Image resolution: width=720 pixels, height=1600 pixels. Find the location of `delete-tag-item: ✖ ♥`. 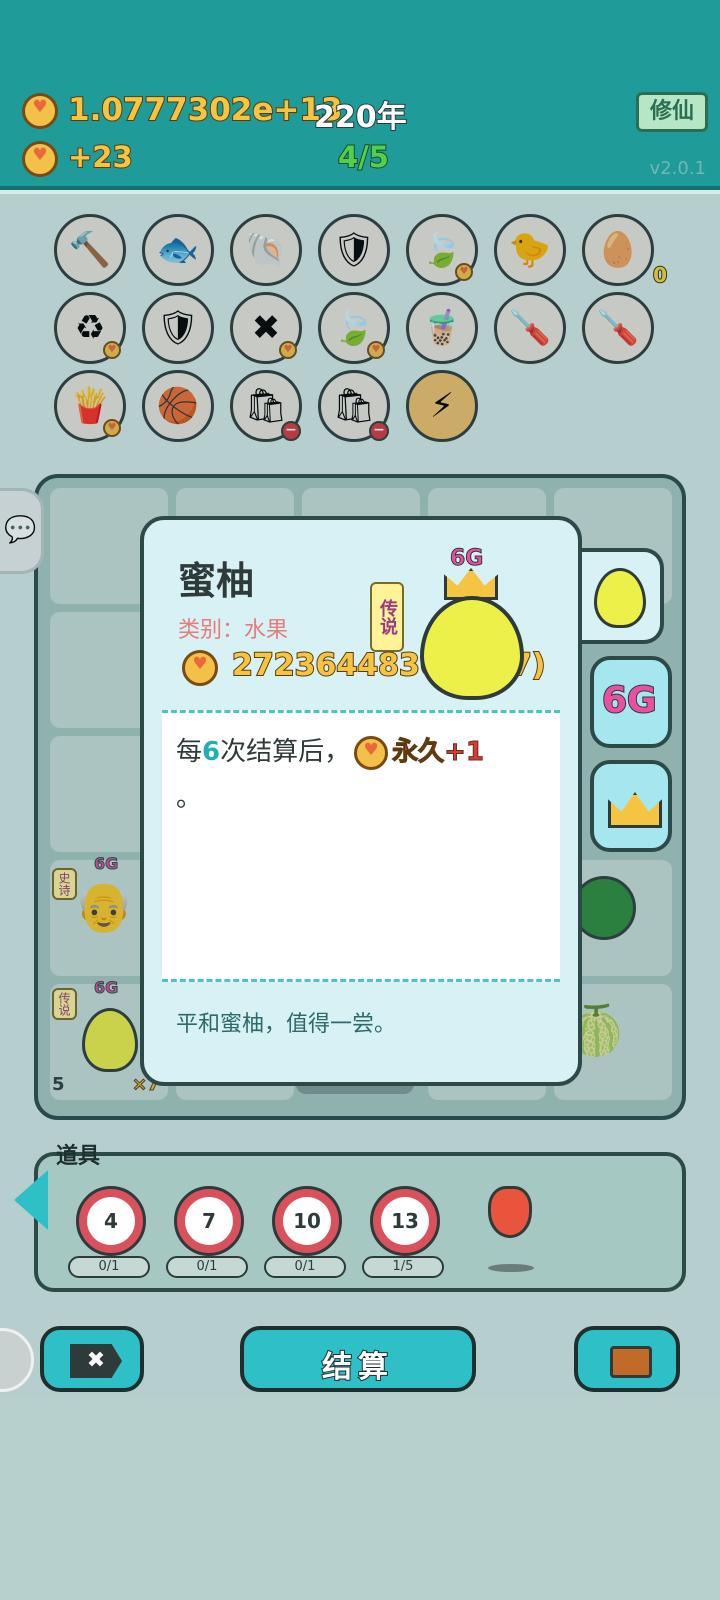

delete-tag-item: ✖ ♥ is located at coordinates (266, 328).